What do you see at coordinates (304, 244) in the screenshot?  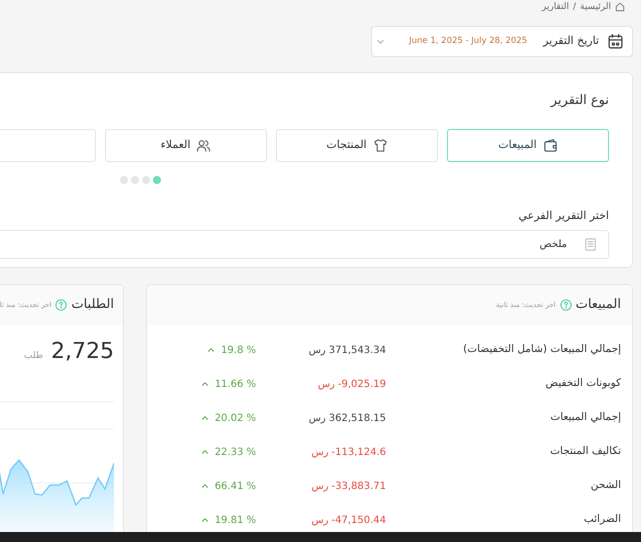 I see `subreport-select: ملخص` at bounding box center [304, 244].